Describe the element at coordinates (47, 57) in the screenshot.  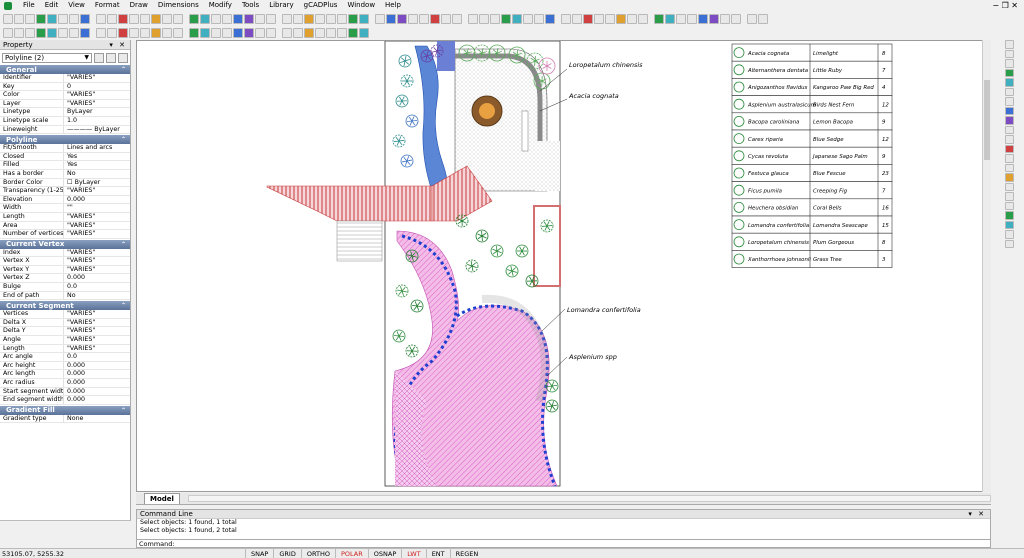
I see `selection-dropdown: Polyline (2) ▼` at that location.